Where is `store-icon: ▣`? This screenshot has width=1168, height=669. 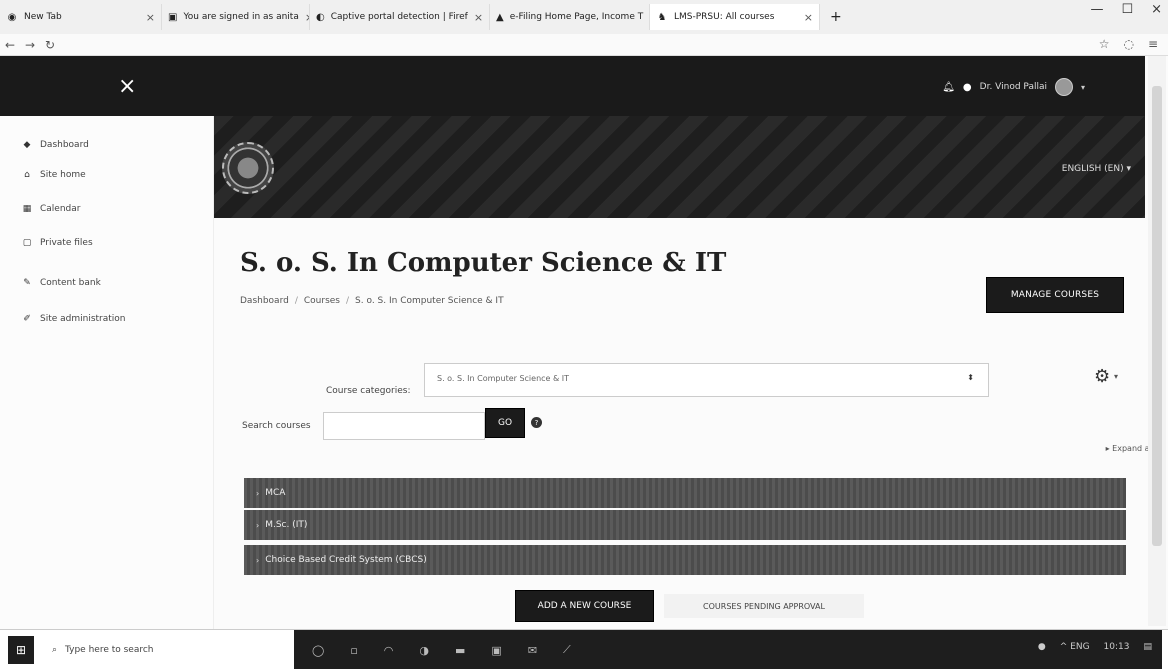 store-icon: ▣ is located at coordinates (496, 650).